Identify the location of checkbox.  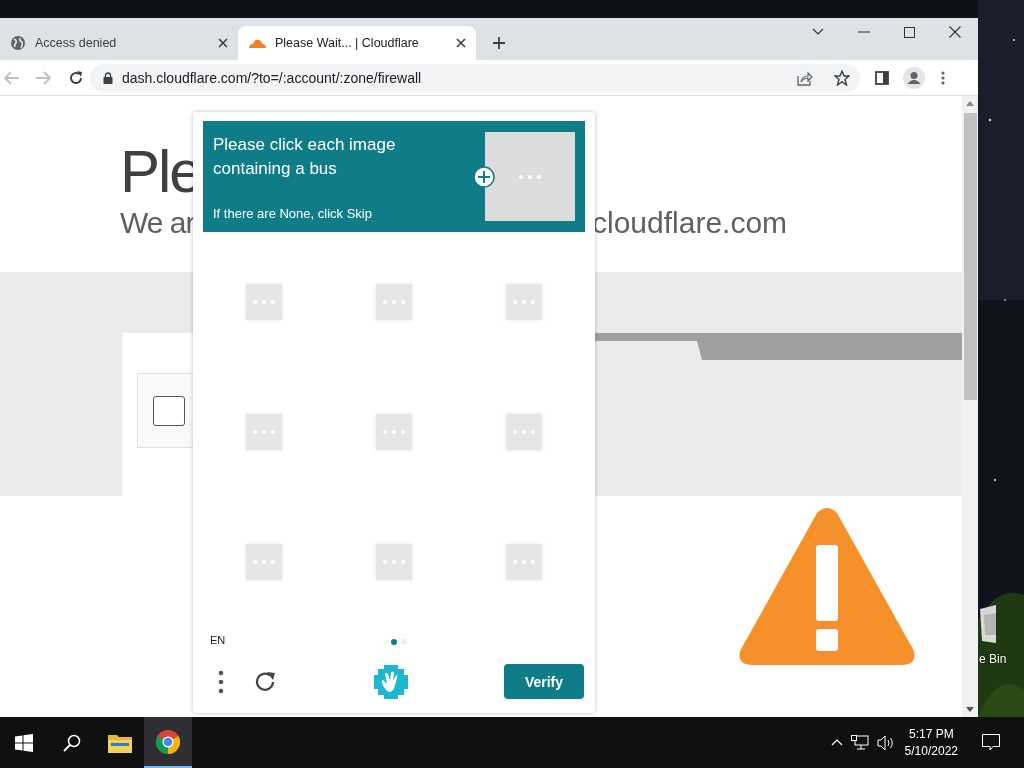
(169, 410).